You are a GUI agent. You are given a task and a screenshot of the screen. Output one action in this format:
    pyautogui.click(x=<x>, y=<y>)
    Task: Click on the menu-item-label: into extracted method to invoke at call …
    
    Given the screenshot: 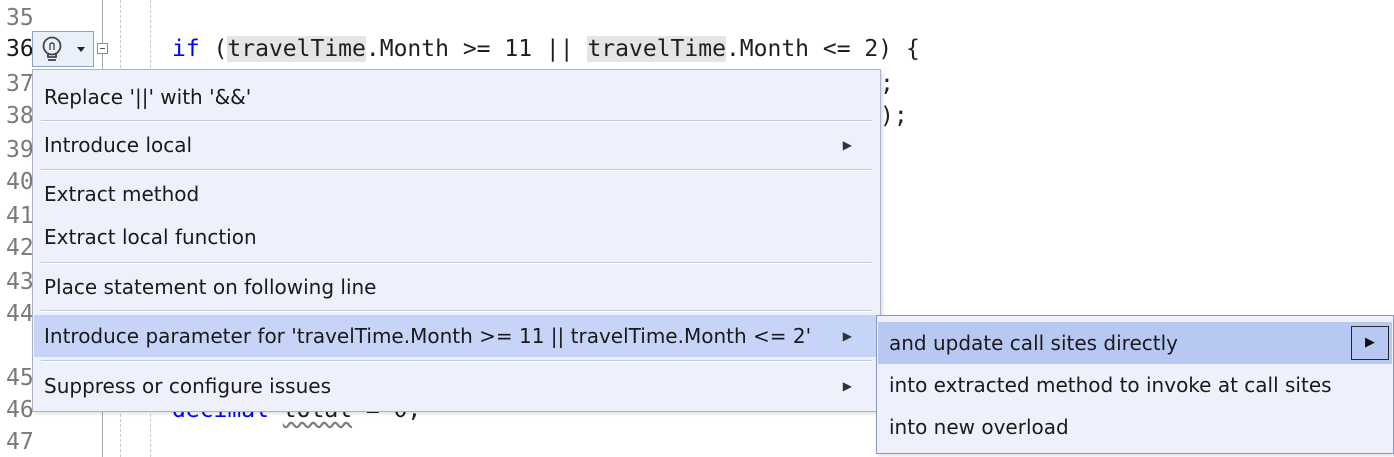 What is the action you would take?
    pyautogui.click(x=1110, y=385)
    